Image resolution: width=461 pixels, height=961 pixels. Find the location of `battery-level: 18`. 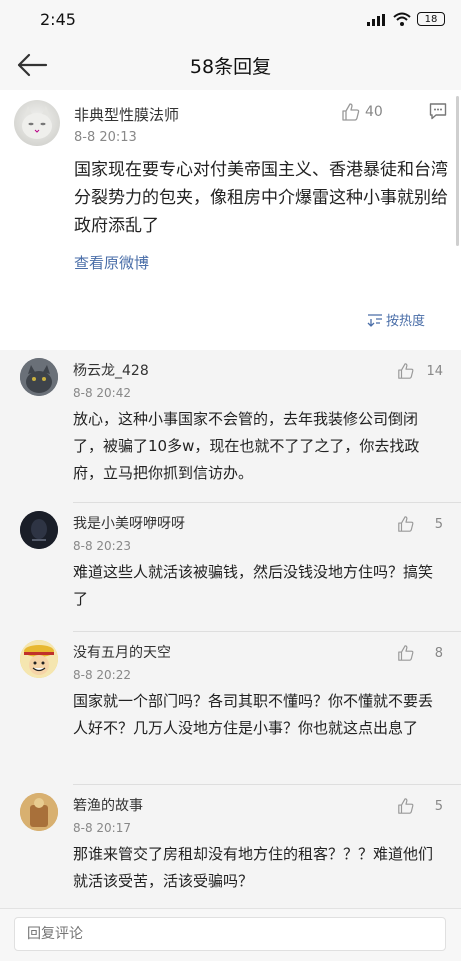

battery-level: 18 is located at coordinates (431, 19).